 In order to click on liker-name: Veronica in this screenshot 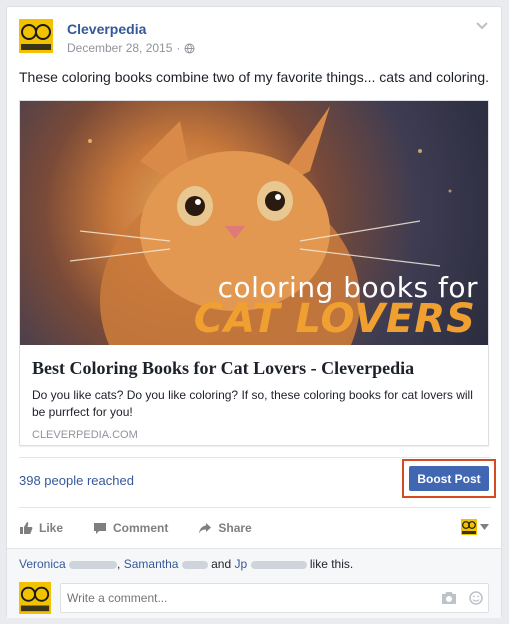, I will do `click(42, 564)`.